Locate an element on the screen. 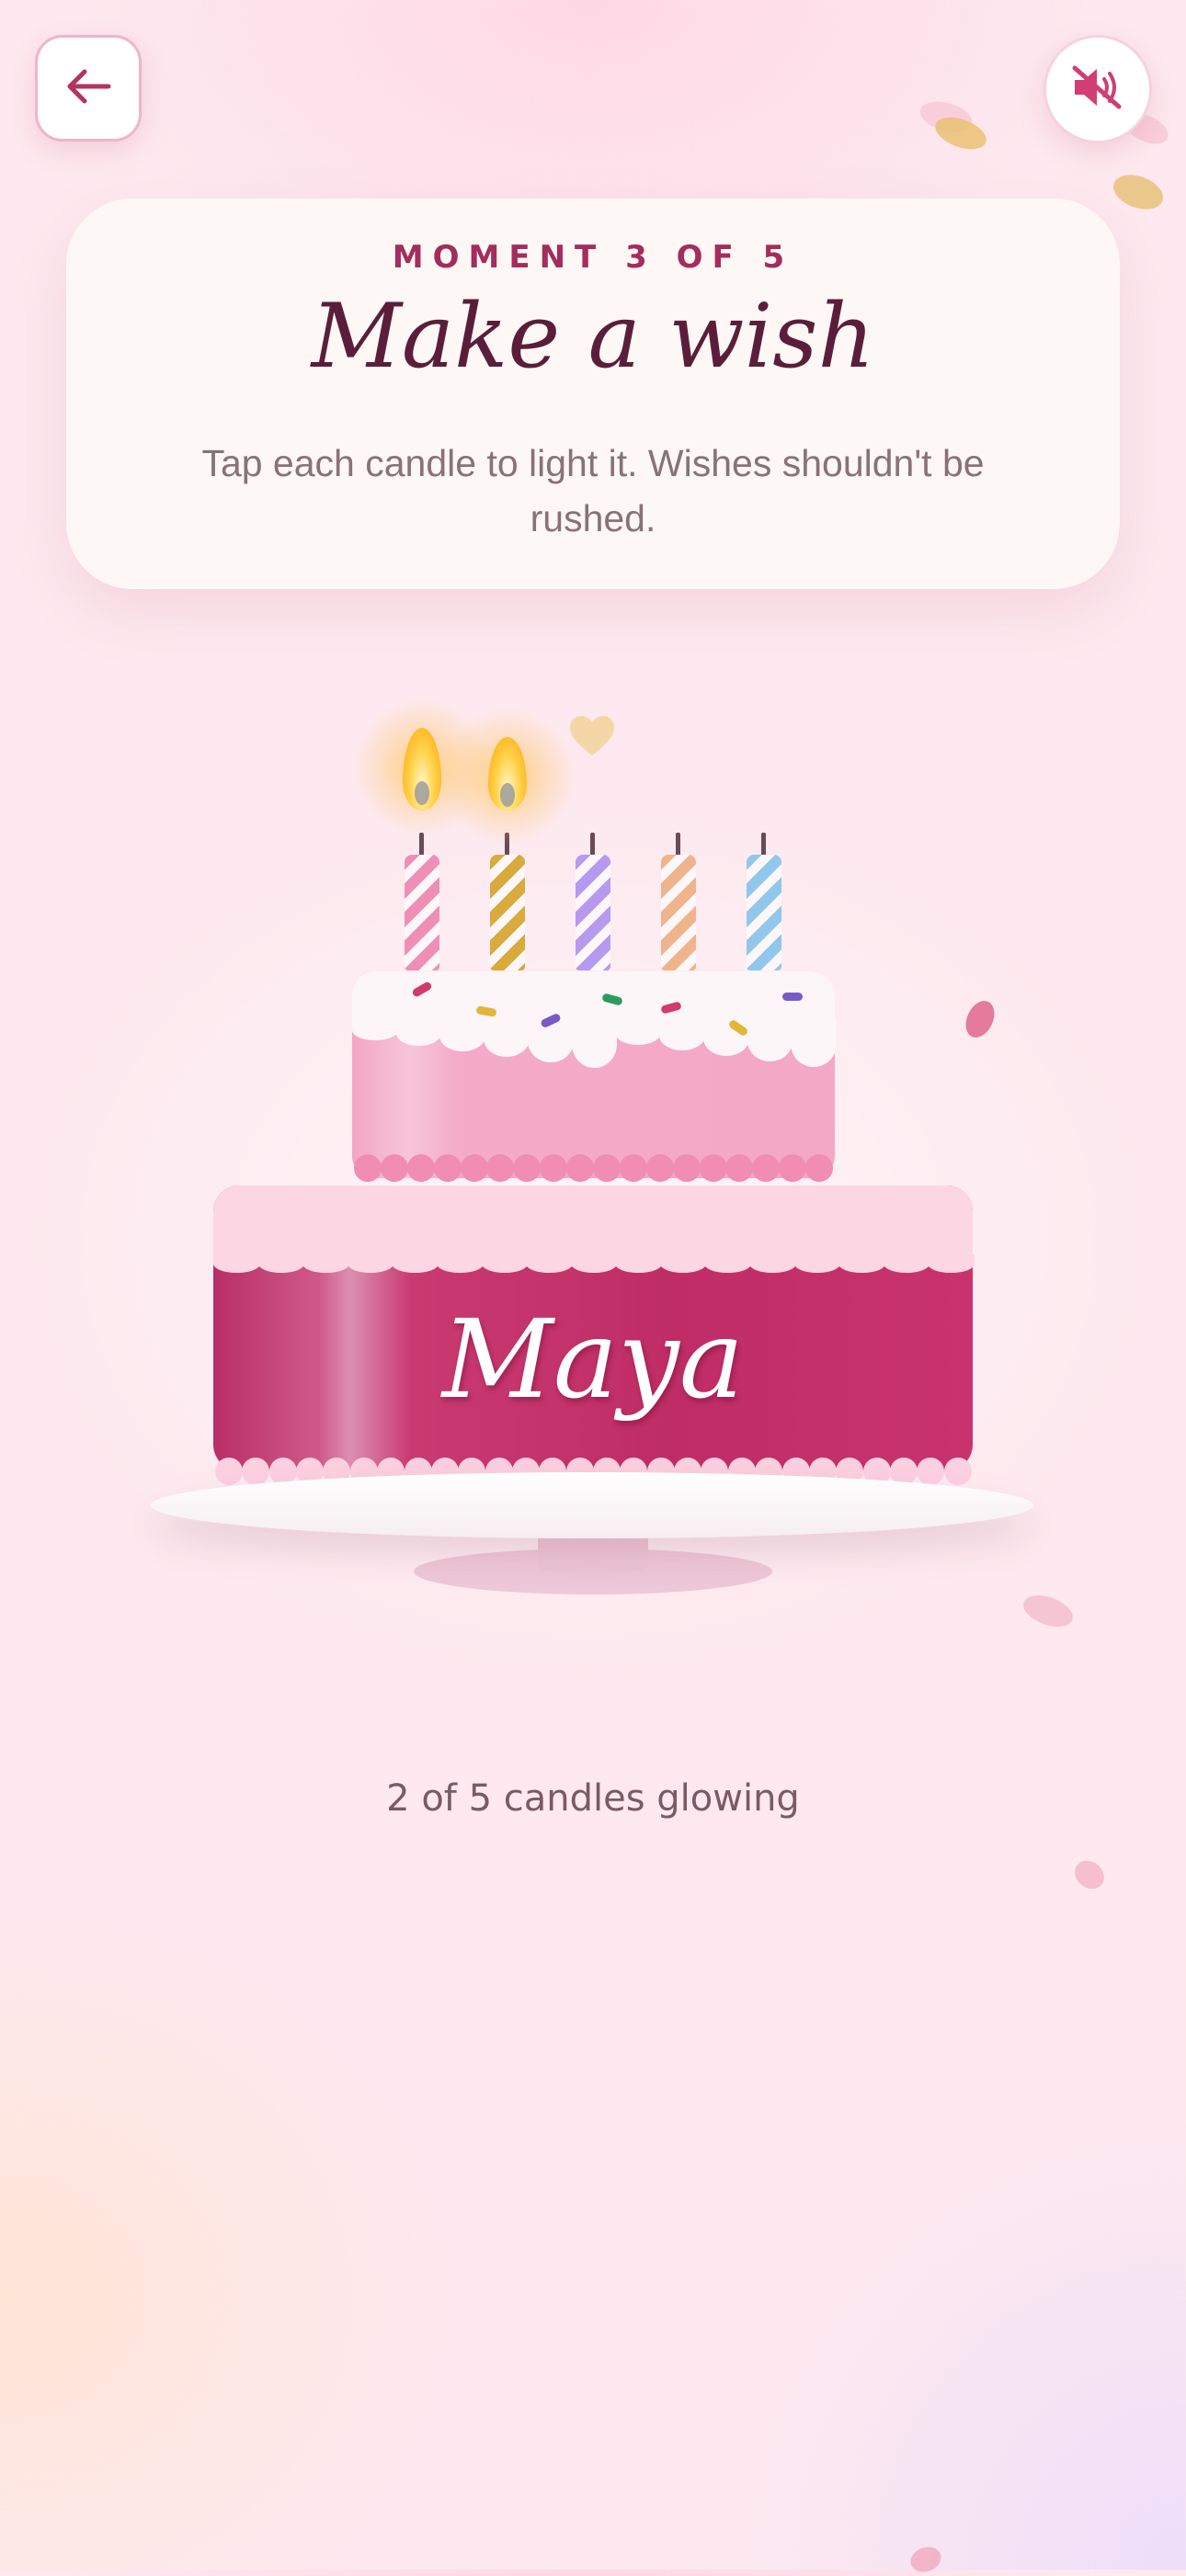  page-title: Make a wish is located at coordinates (593, 336).